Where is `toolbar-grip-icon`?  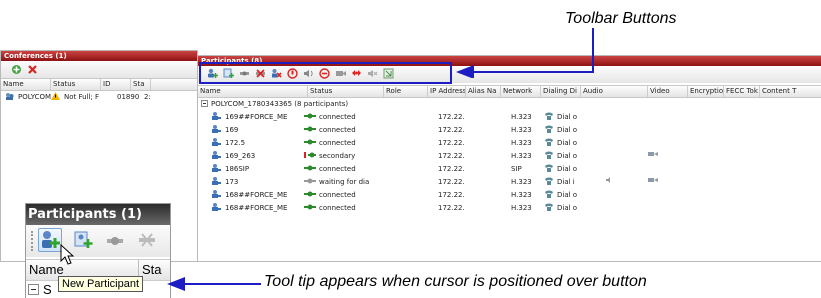 toolbar-grip-icon is located at coordinates (33, 241).